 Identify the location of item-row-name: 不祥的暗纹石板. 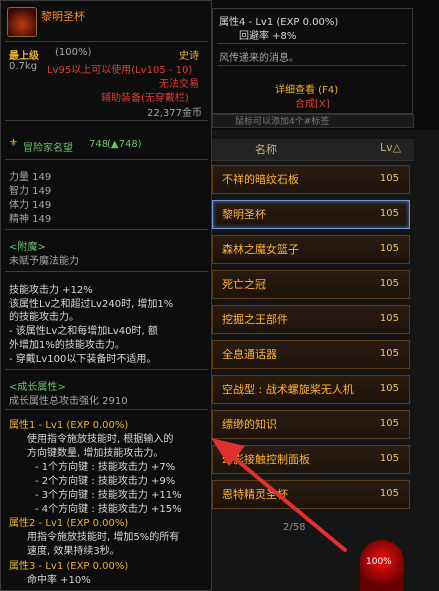
(260, 179).